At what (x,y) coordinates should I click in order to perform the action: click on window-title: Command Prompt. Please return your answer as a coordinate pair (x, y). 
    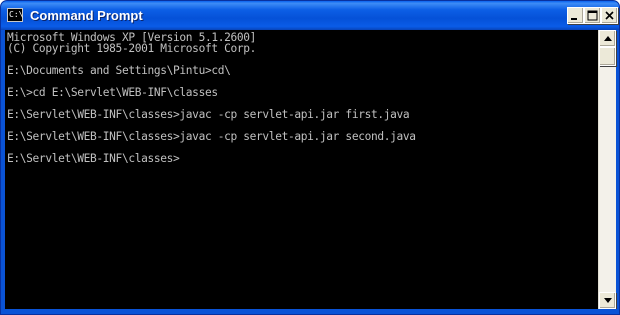
    Looking at the image, I should click on (86, 15).